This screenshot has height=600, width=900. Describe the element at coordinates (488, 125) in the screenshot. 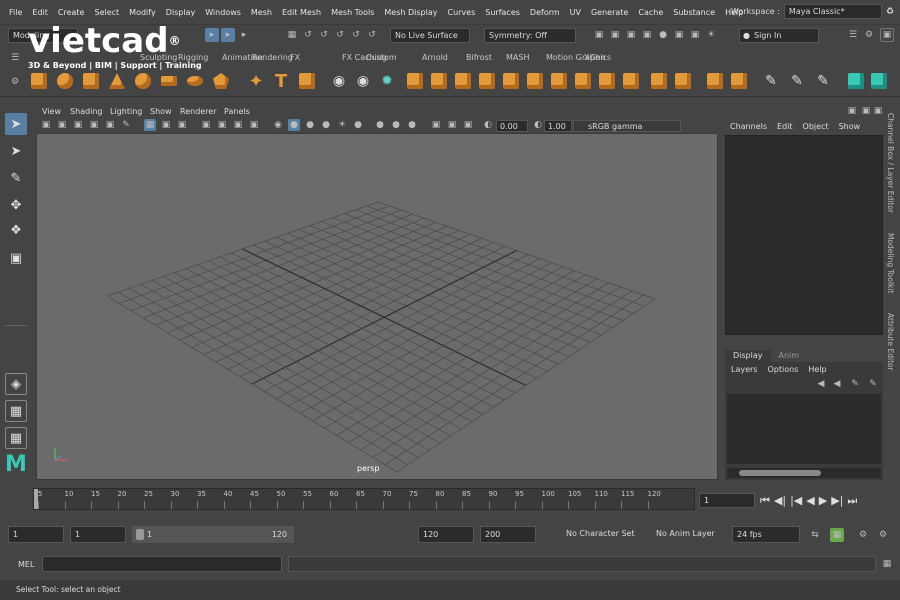

I see `exposure-icon: ◐` at that location.